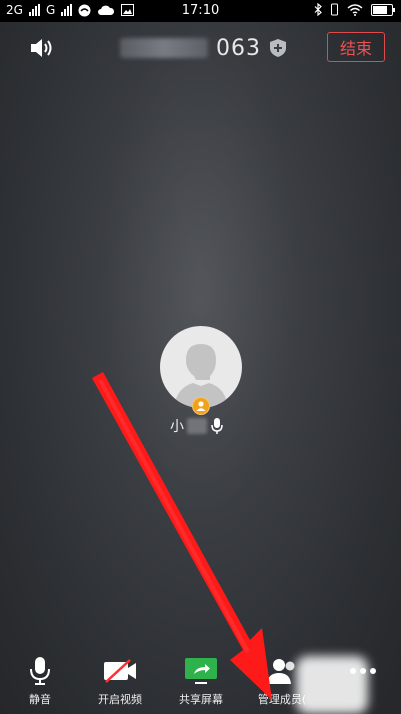  I want to click on start-video-button: 开启视频, so click(120, 684).